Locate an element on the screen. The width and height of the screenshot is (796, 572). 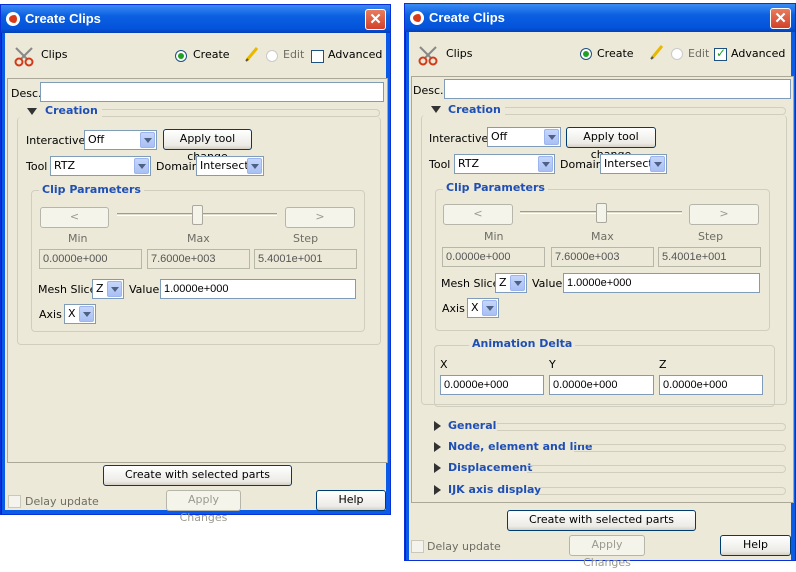
domain-value: Intersect is located at coordinates (628, 163).